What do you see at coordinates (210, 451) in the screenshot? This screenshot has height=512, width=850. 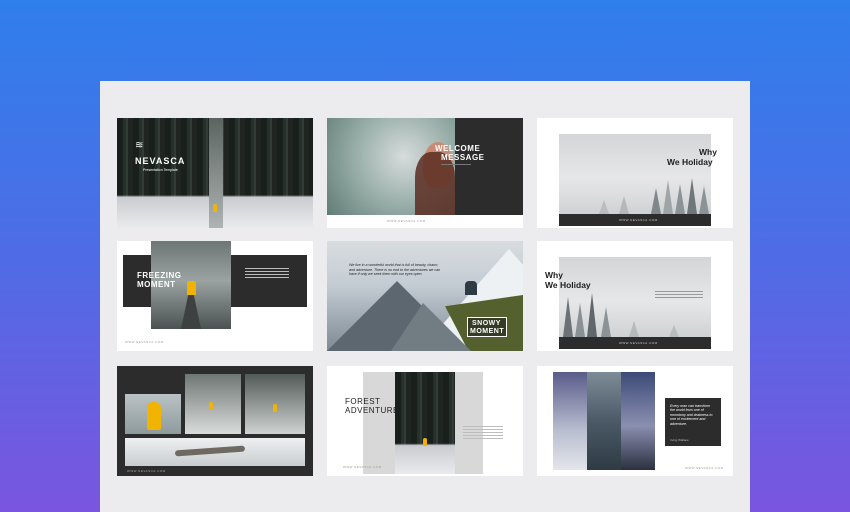 I see `river-shape` at bounding box center [210, 451].